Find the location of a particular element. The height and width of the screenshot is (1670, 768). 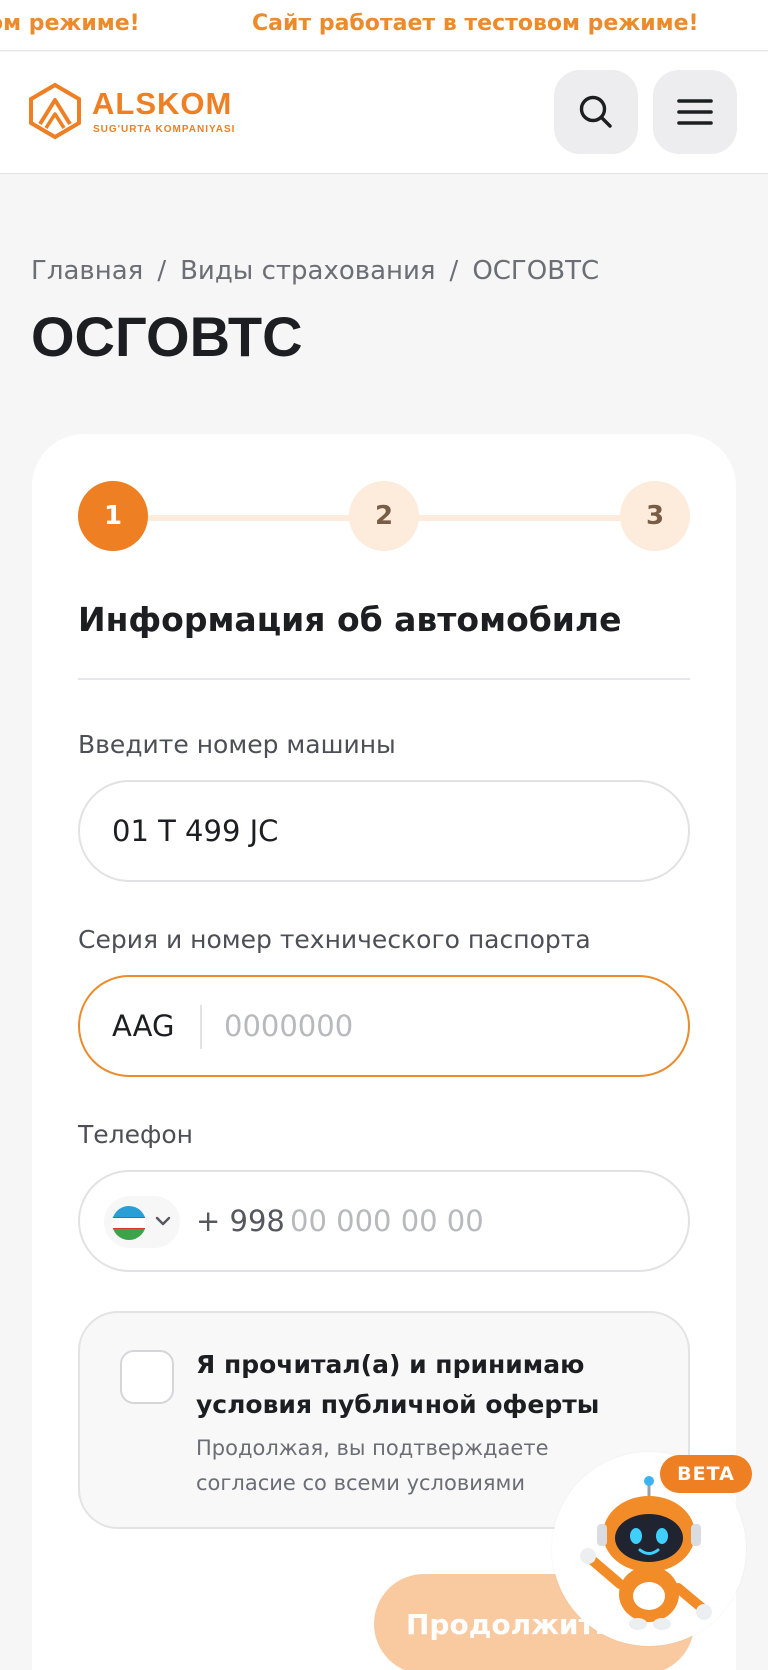

breadcrumb: Главная / Виды страхования / ОСГОВТС is located at coordinates (315, 271).